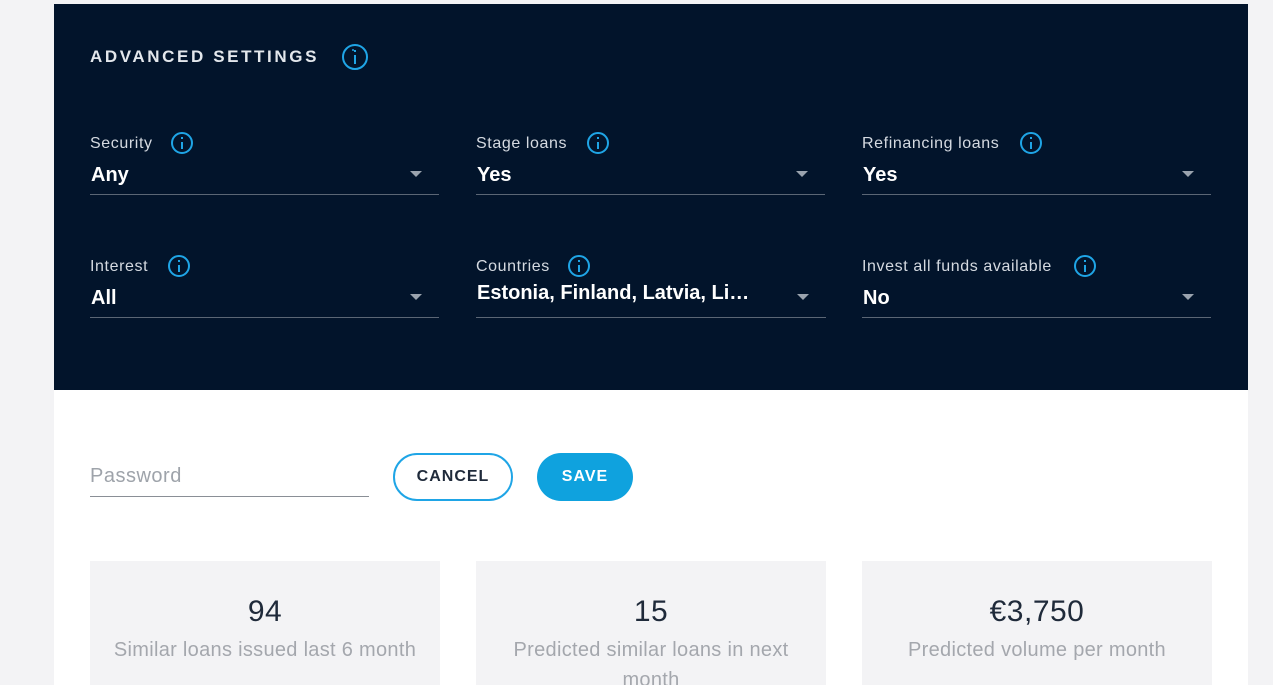 This screenshot has width=1273, height=685. Describe the element at coordinates (1037, 611) in the screenshot. I see `stat-value: €3,750` at that location.